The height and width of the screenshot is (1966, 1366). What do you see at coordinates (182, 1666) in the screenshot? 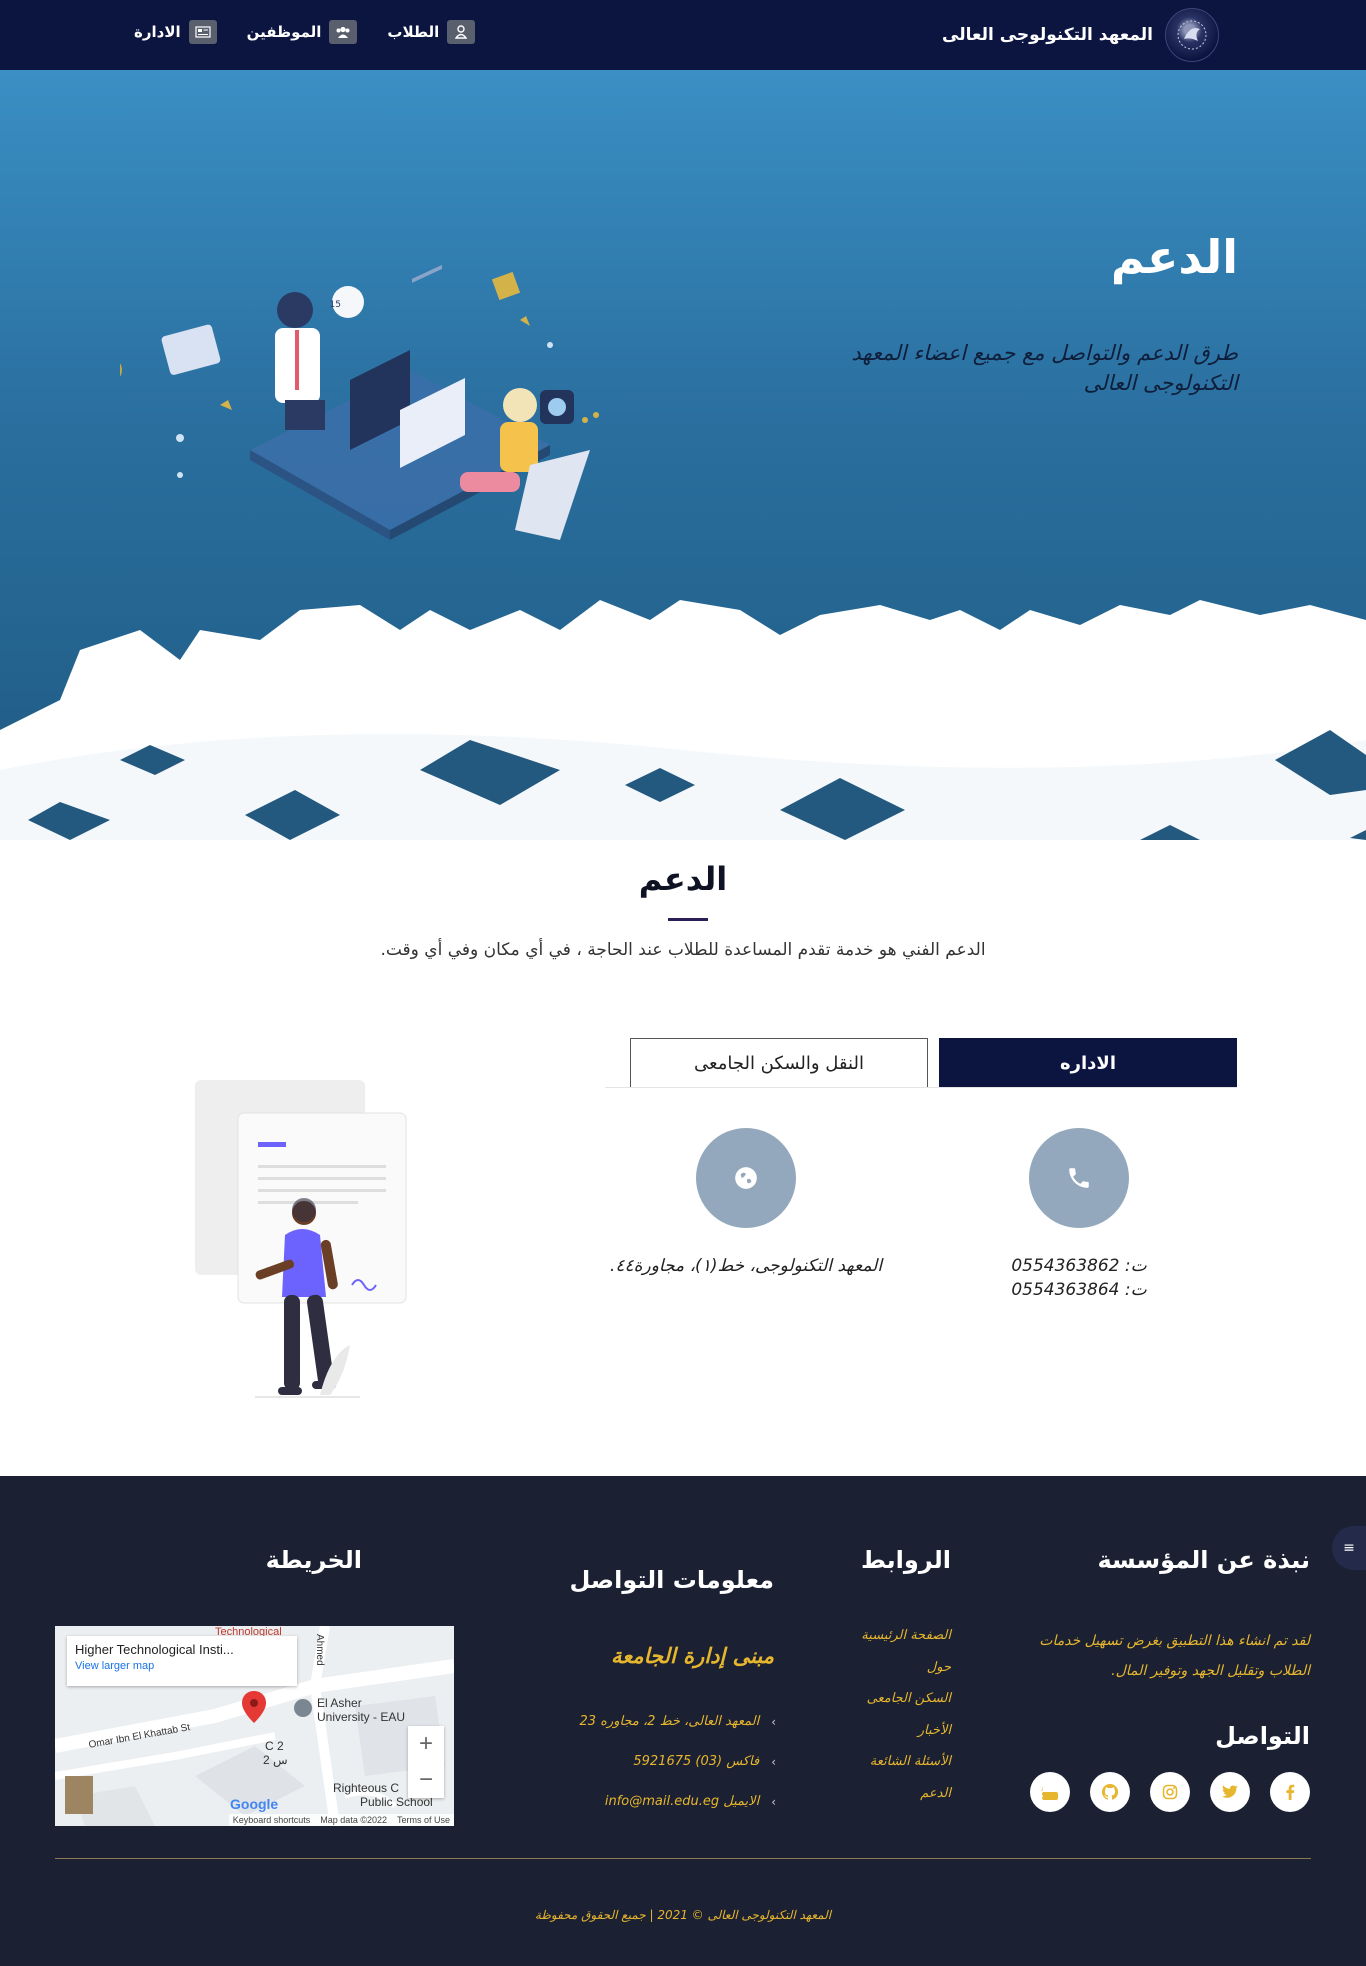
I see `view-larger-map-link: View larger map` at bounding box center [182, 1666].